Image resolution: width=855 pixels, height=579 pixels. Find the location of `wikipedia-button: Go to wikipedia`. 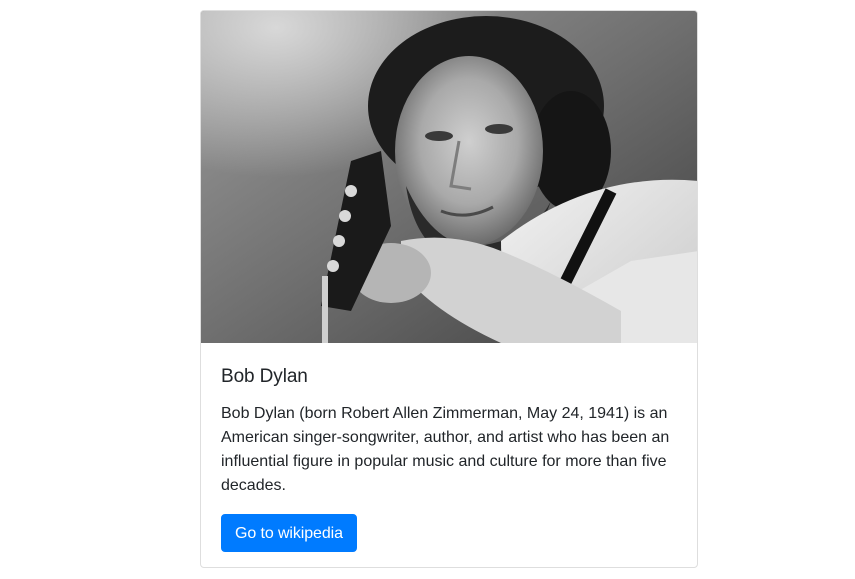

wikipedia-button: Go to wikipedia is located at coordinates (289, 533).